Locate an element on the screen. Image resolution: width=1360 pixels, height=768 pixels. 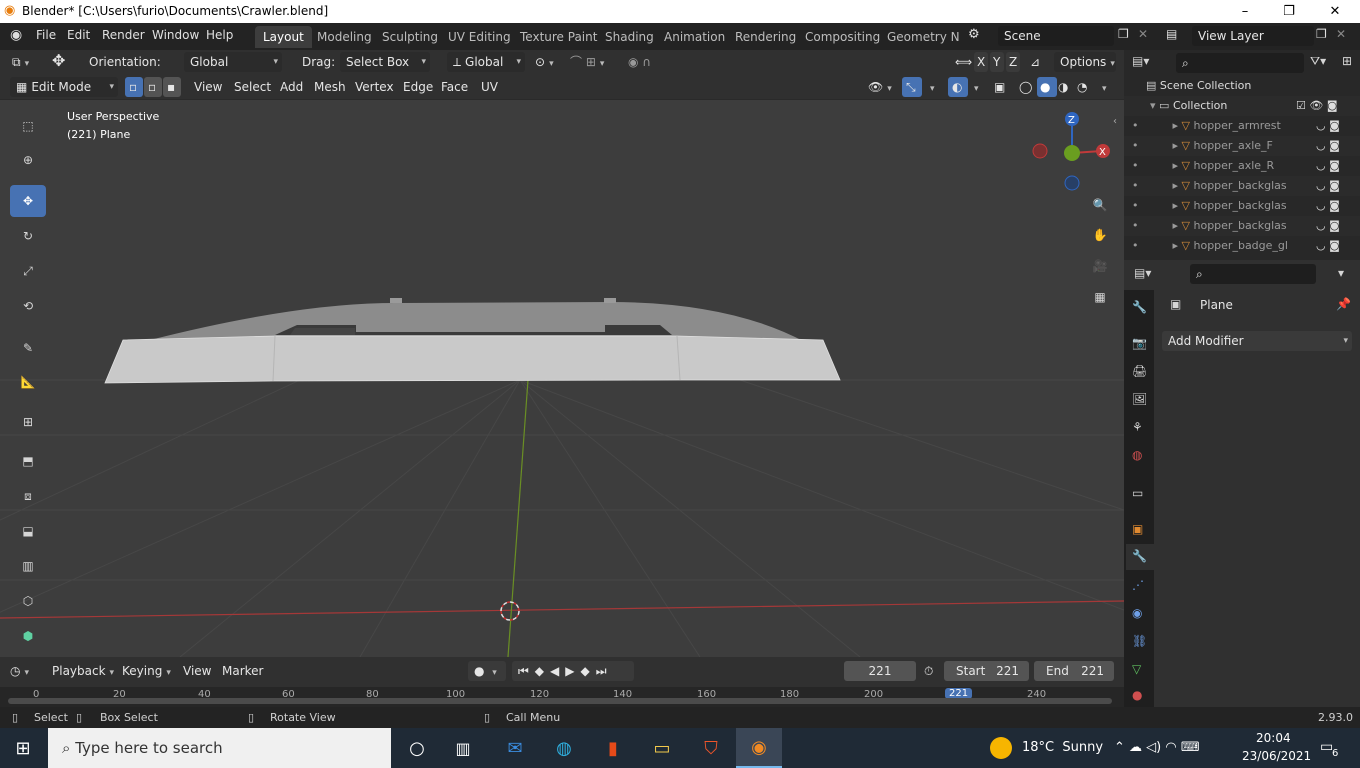
object-tab-icon: ▣ is located at coordinates (1137, 529).